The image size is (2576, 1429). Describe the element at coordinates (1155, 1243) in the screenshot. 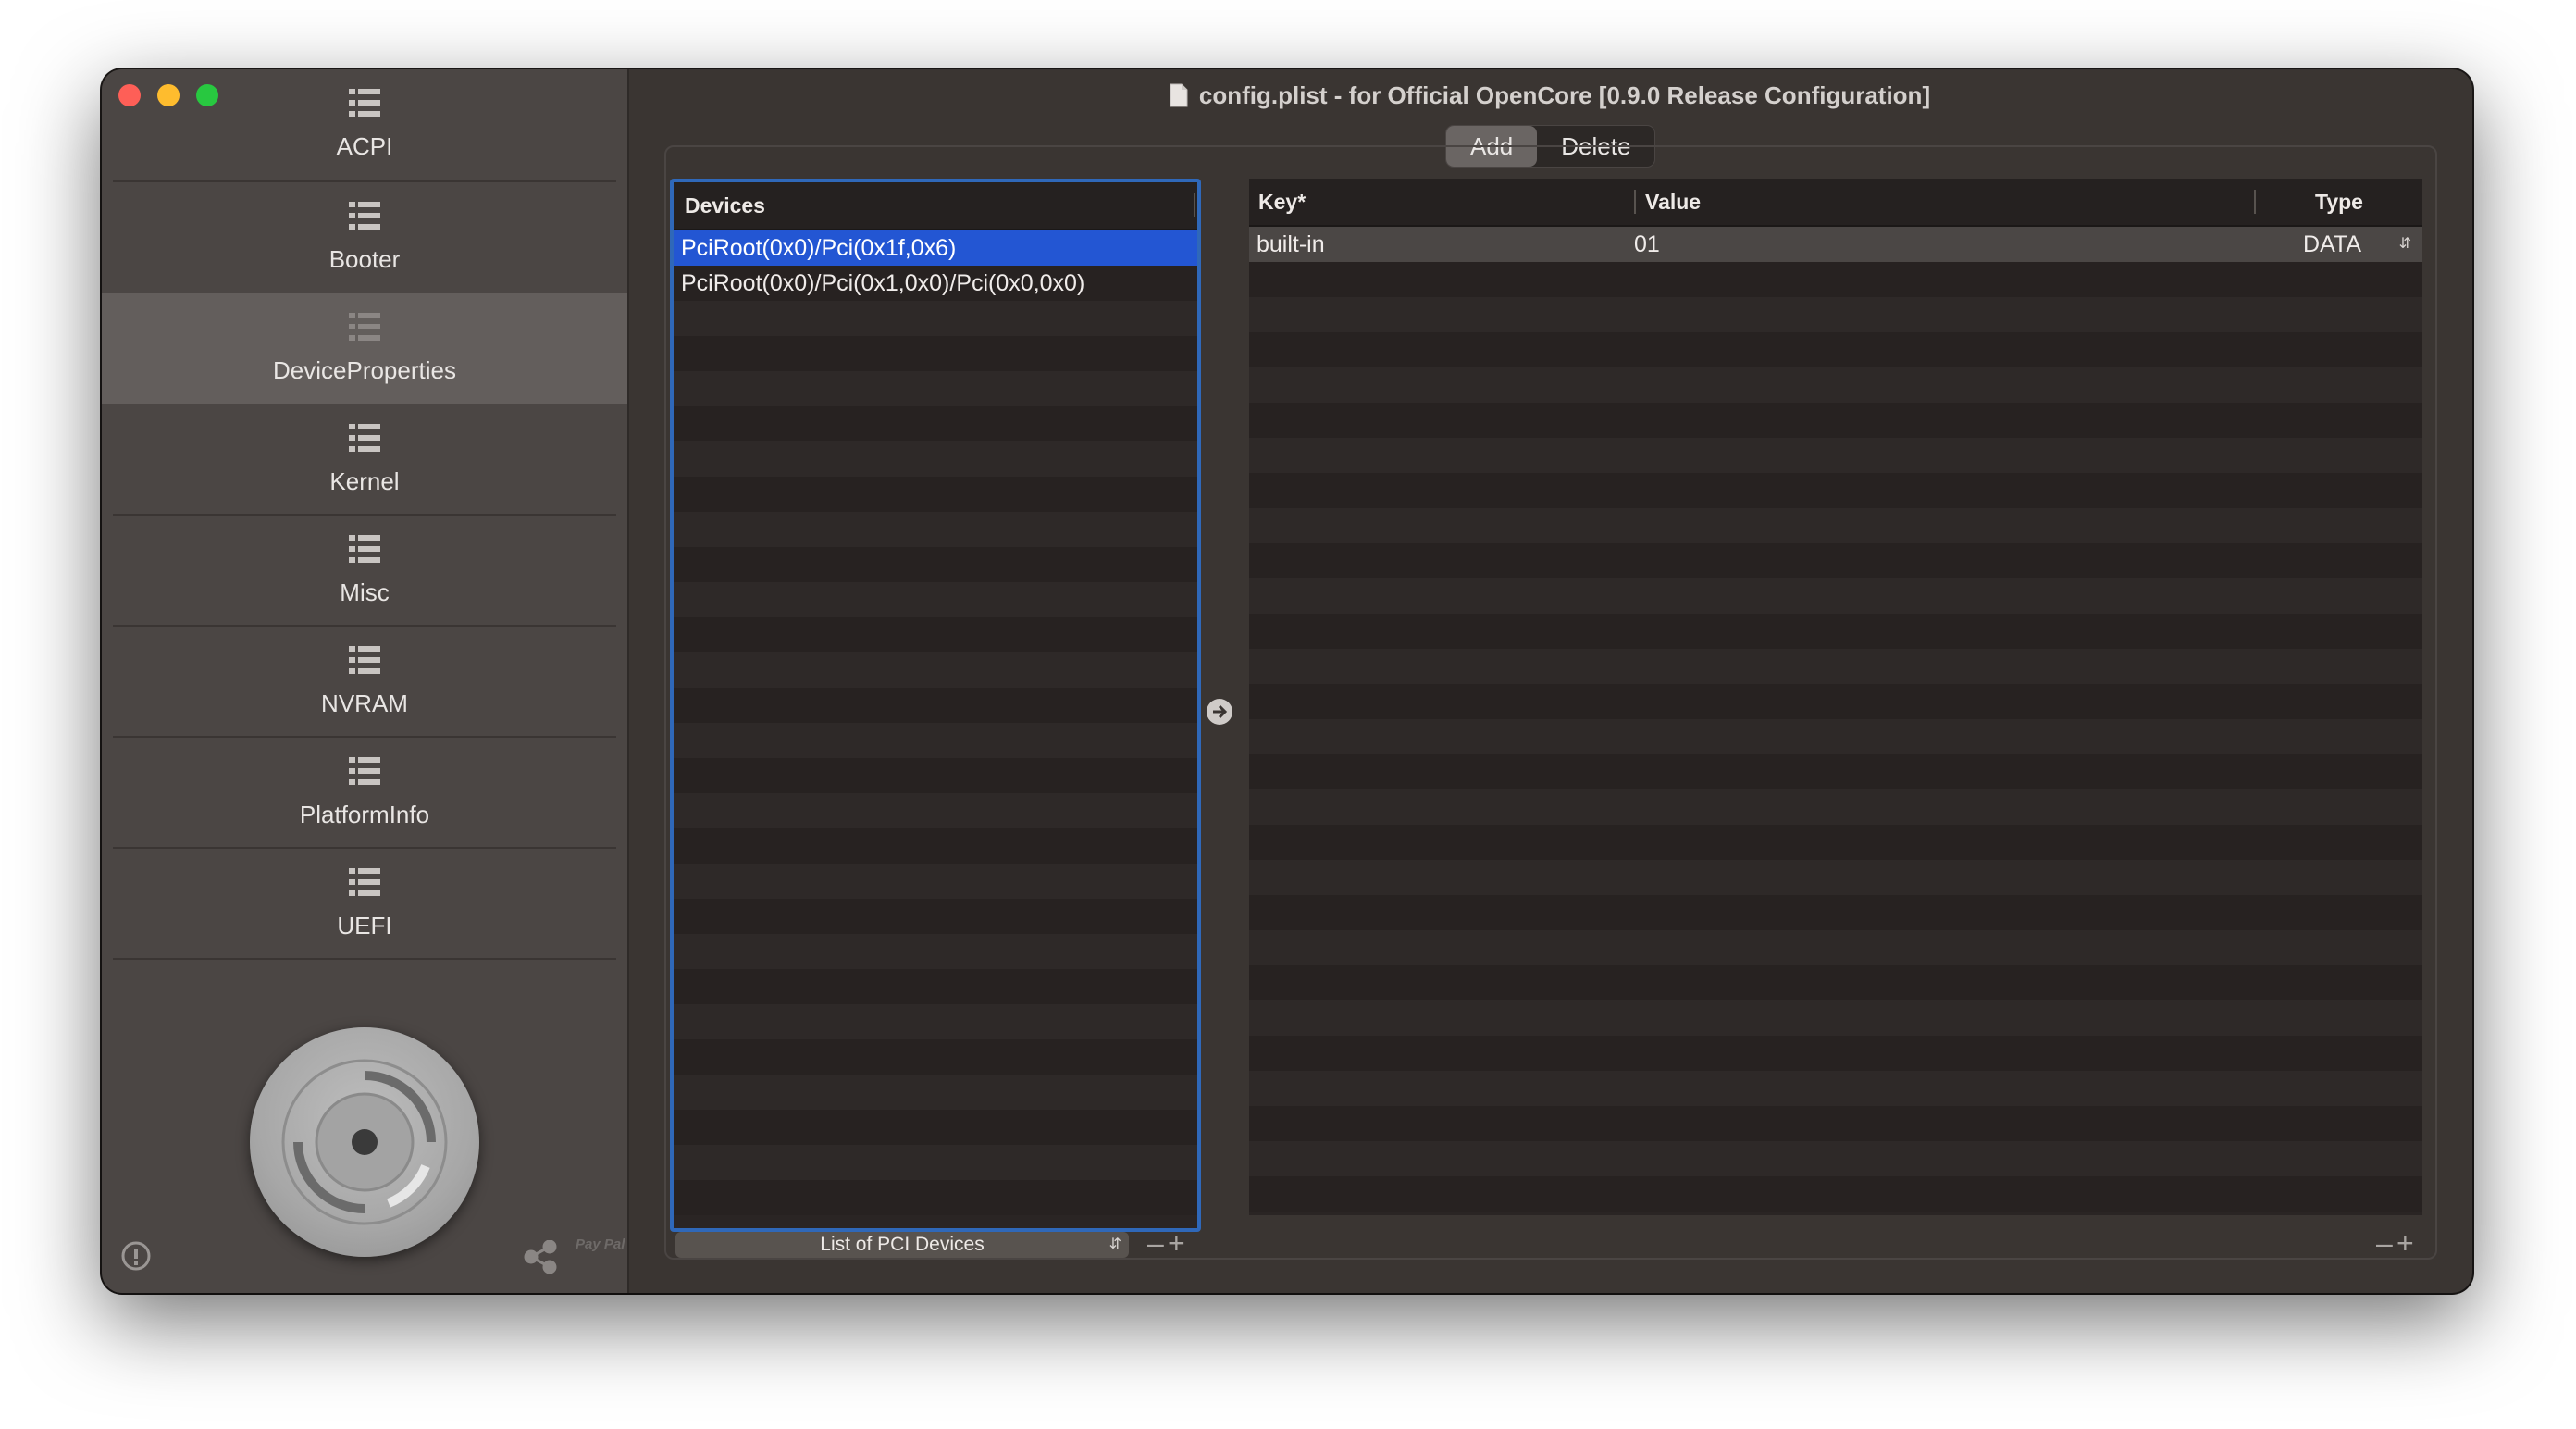

I see `remove-device-button: –` at that location.